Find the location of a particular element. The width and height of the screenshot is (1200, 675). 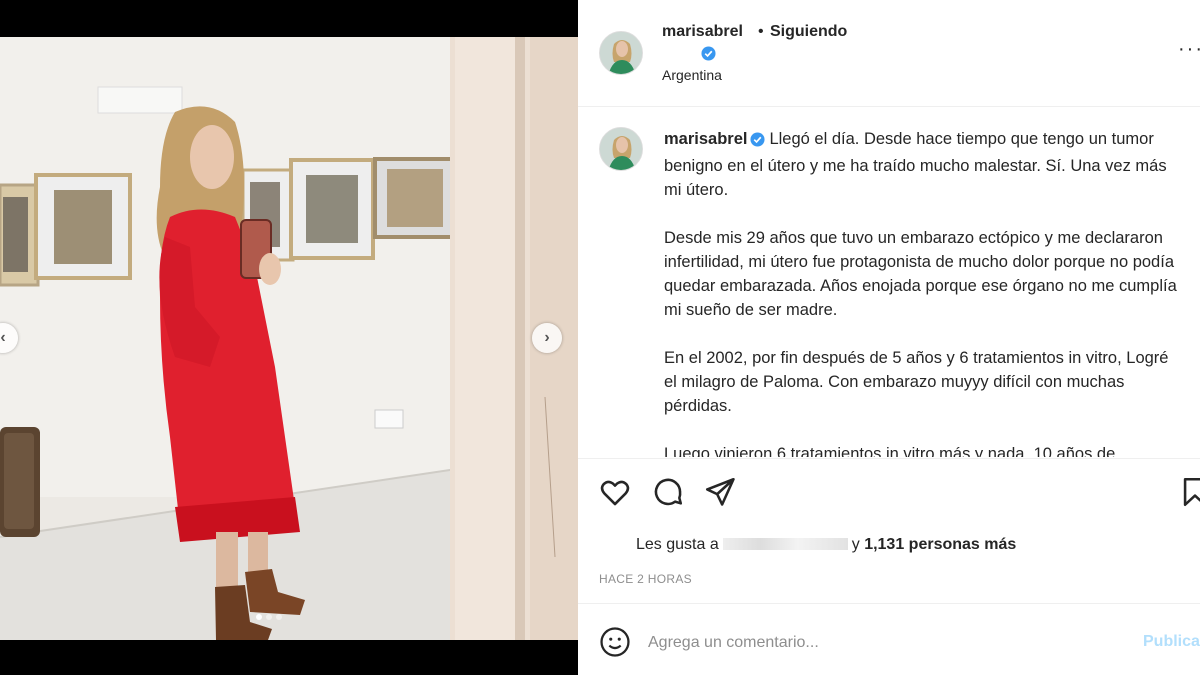

likes-connector: y is located at coordinates (855, 544).